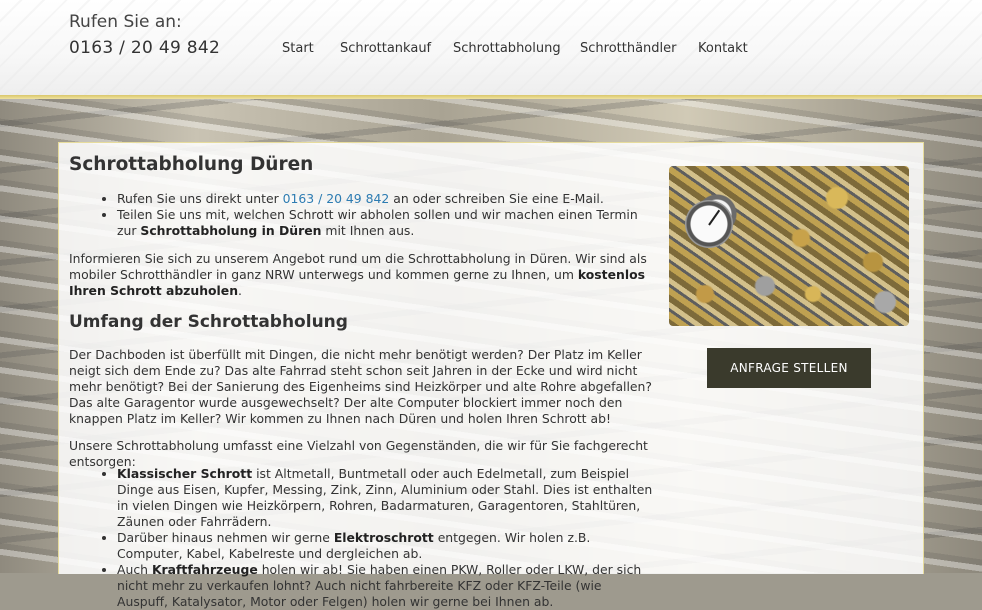 The image size is (982, 610). I want to click on scrap-metal-image, so click(789, 246).